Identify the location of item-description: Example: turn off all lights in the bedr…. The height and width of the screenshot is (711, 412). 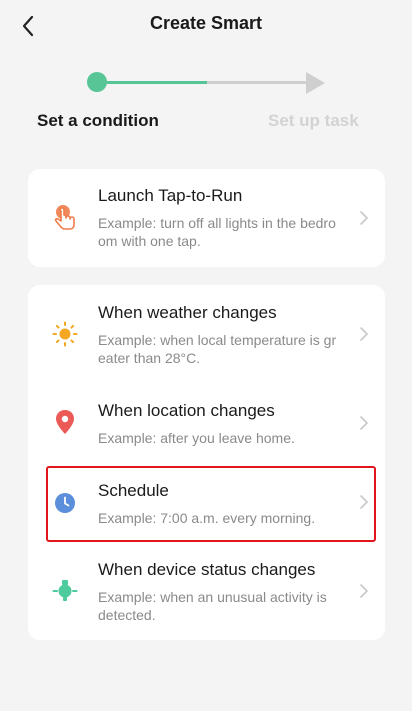
(217, 232).